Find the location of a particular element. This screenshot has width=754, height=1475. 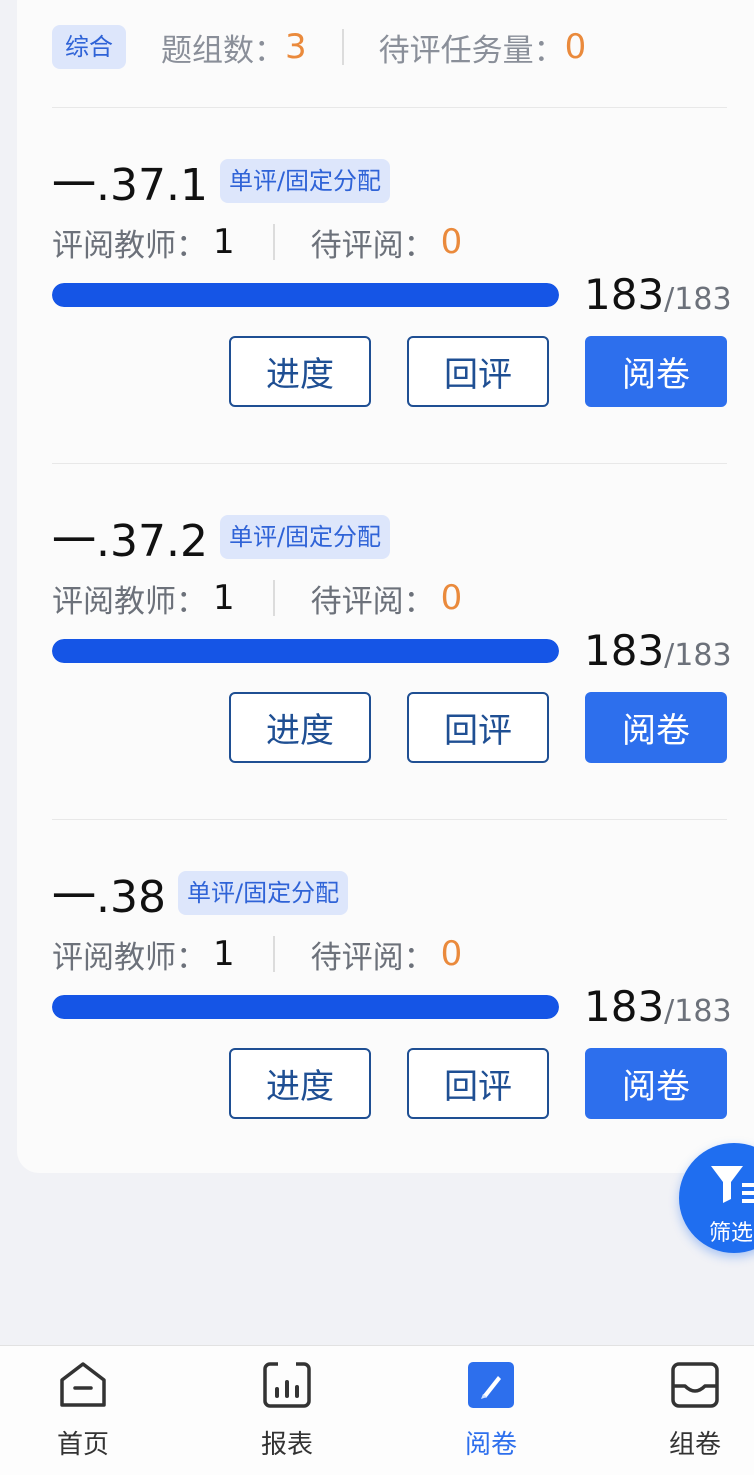

group-count-value: 3 is located at coordinates (296, 47).